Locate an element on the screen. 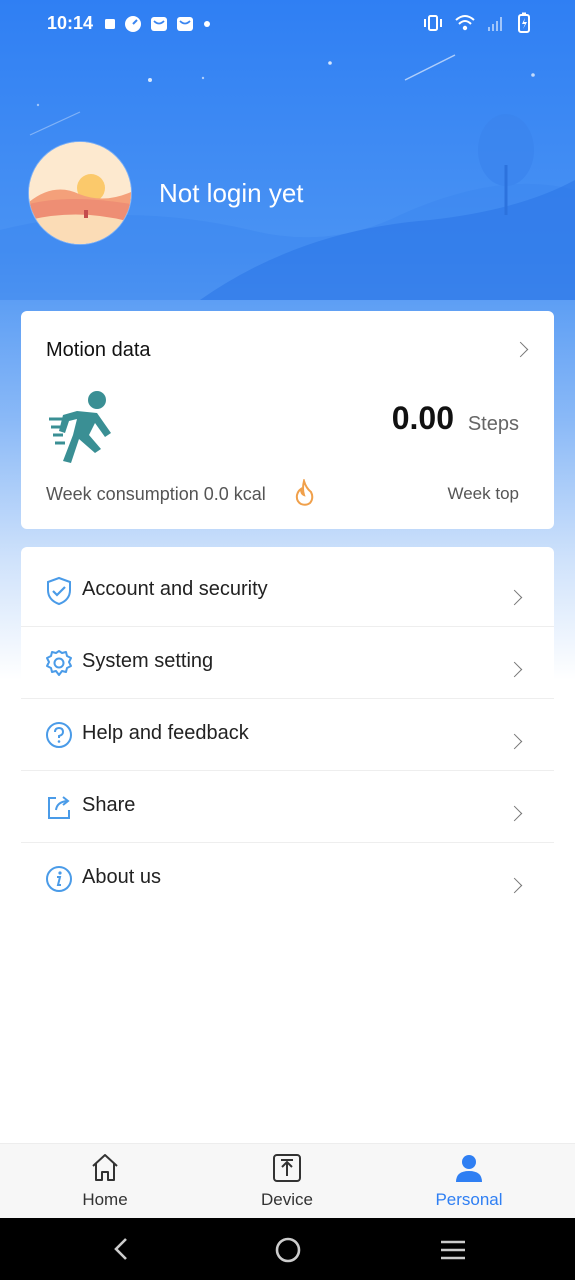  info-icon is located at coordinates (59, 879).